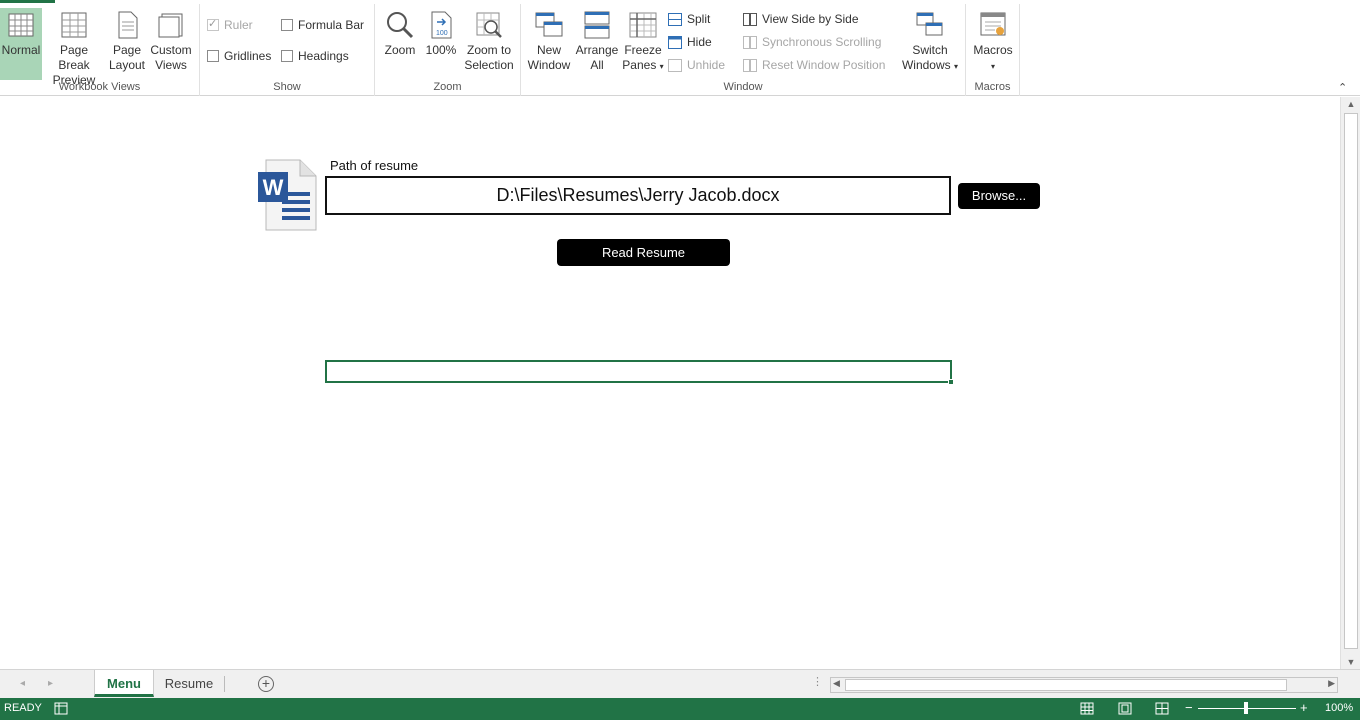 Image resolution: width=1360 pixels, height=720 pixels. Describe the element at coordinates (1087, 708) in the screenshot. I see `normal-view-status-icon` at that location.